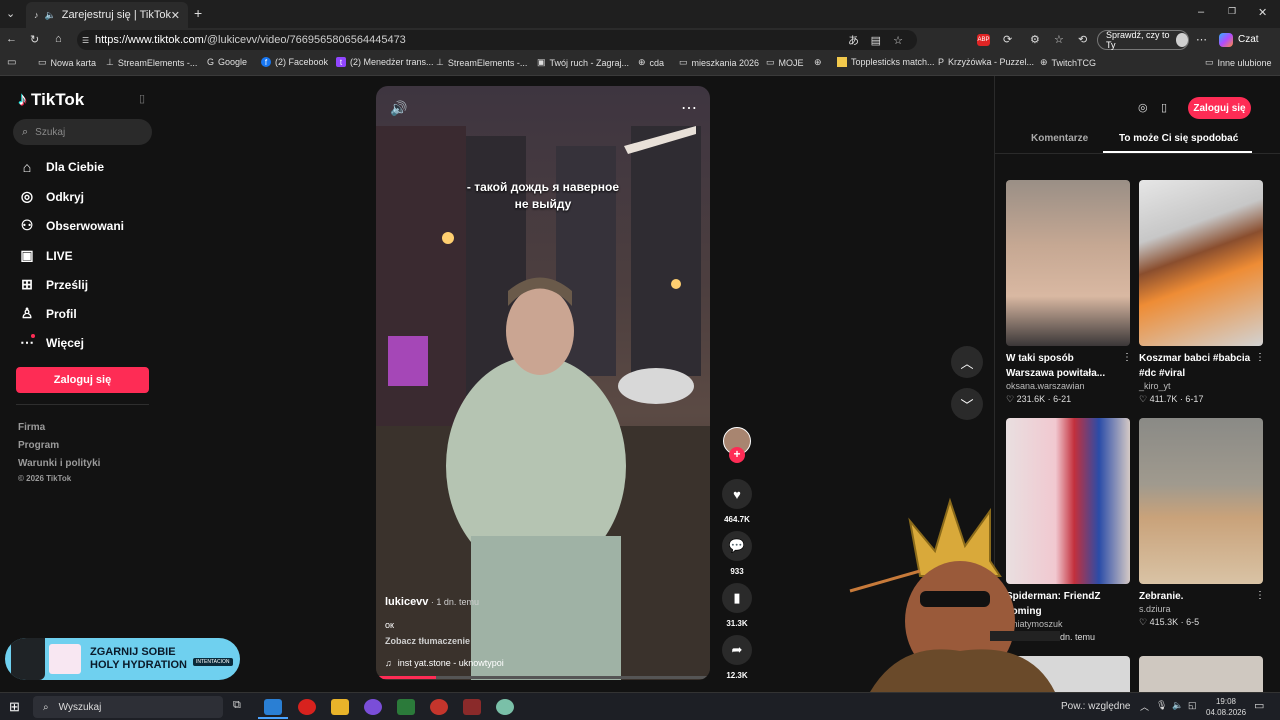 This screenshot has height=720, width=1280. I want to click on compass-icon: ◎, so click(1143, 107).